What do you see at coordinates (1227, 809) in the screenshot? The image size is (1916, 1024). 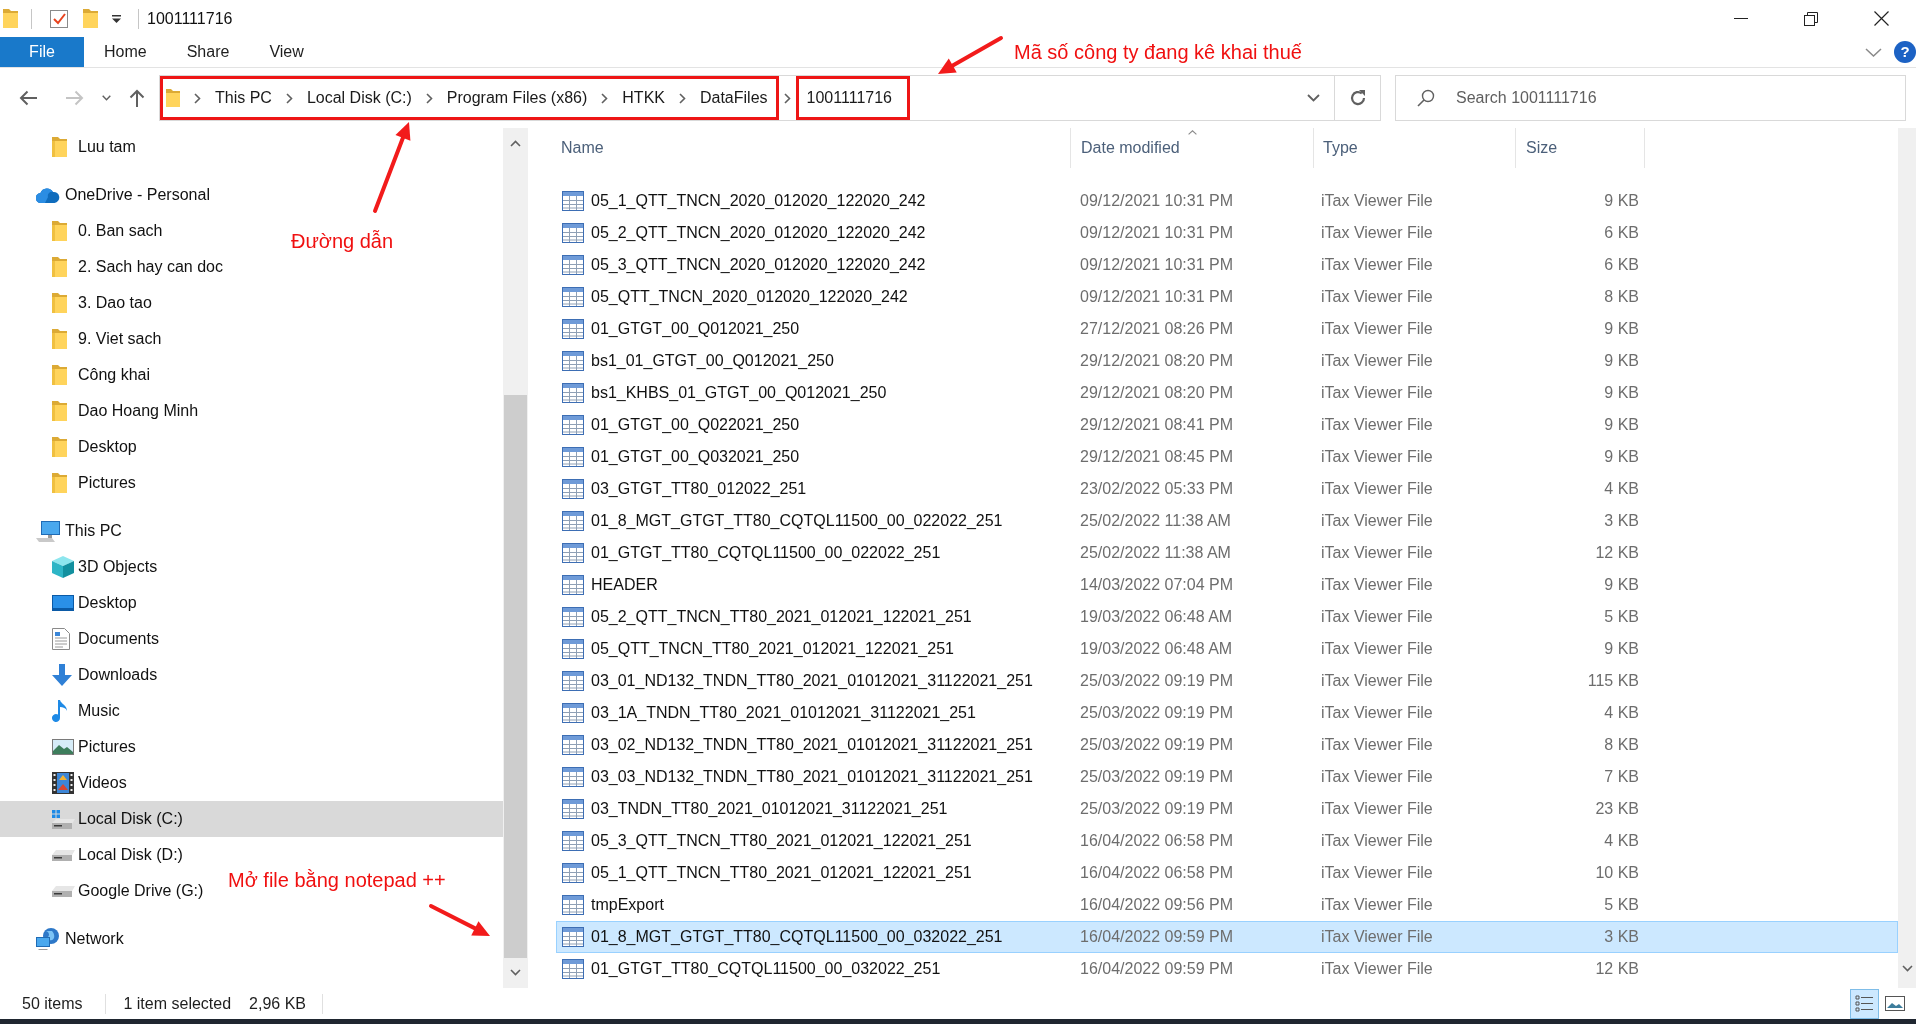 I see `file-row: 03_TNDN_TT80_2021_01012021_31122021_251 25/03/2022 09:19 PM iTax Viewer File 23 KB` at bounding box center [1227, 809].